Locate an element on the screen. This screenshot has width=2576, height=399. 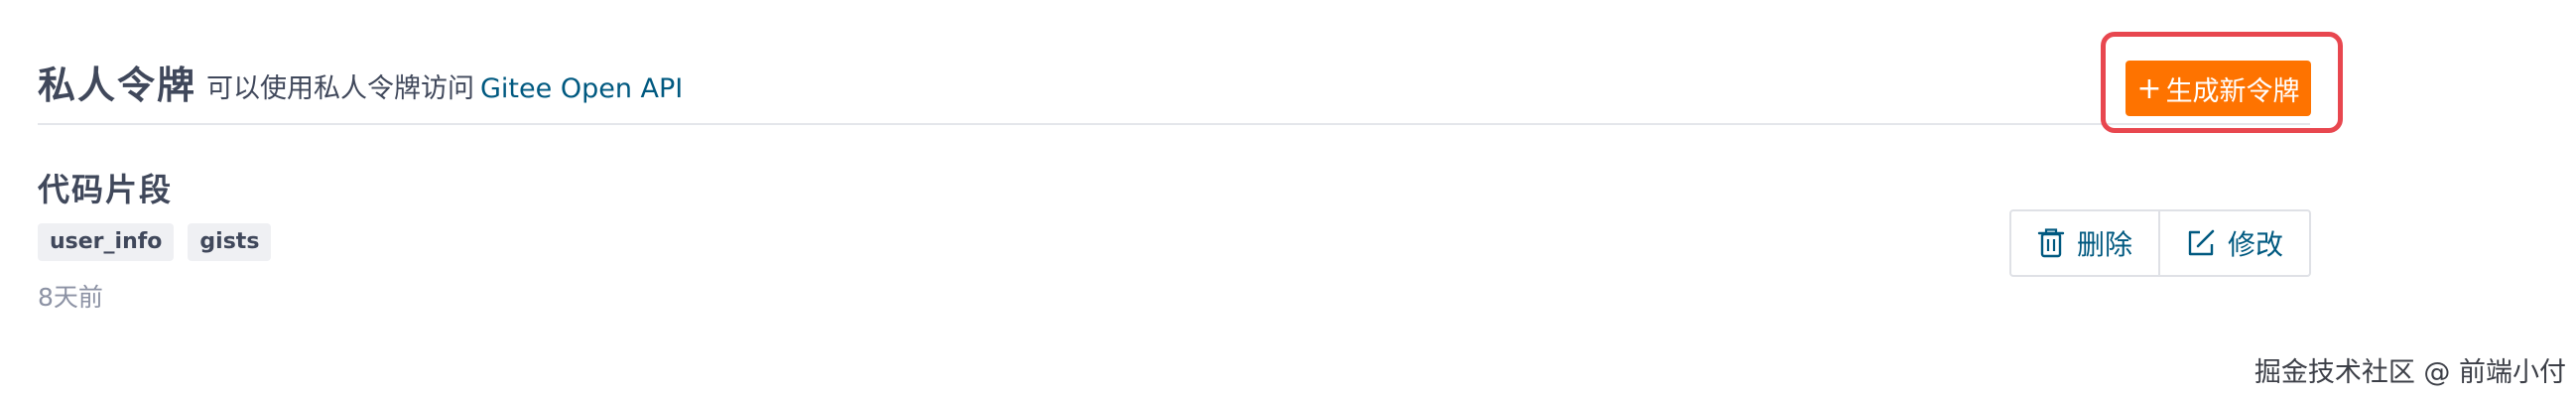
subtitle-text: 可以使用私人令牌访问 is located at coordinates (340, 88).